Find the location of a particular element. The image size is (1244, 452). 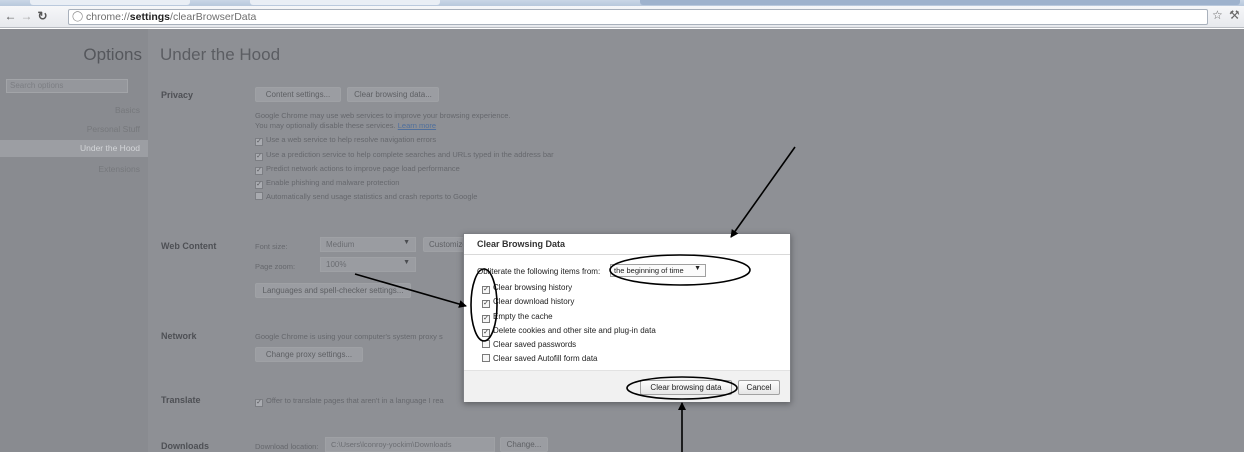

downloads-section-label: Downloads is located at coordinates (185, 446).